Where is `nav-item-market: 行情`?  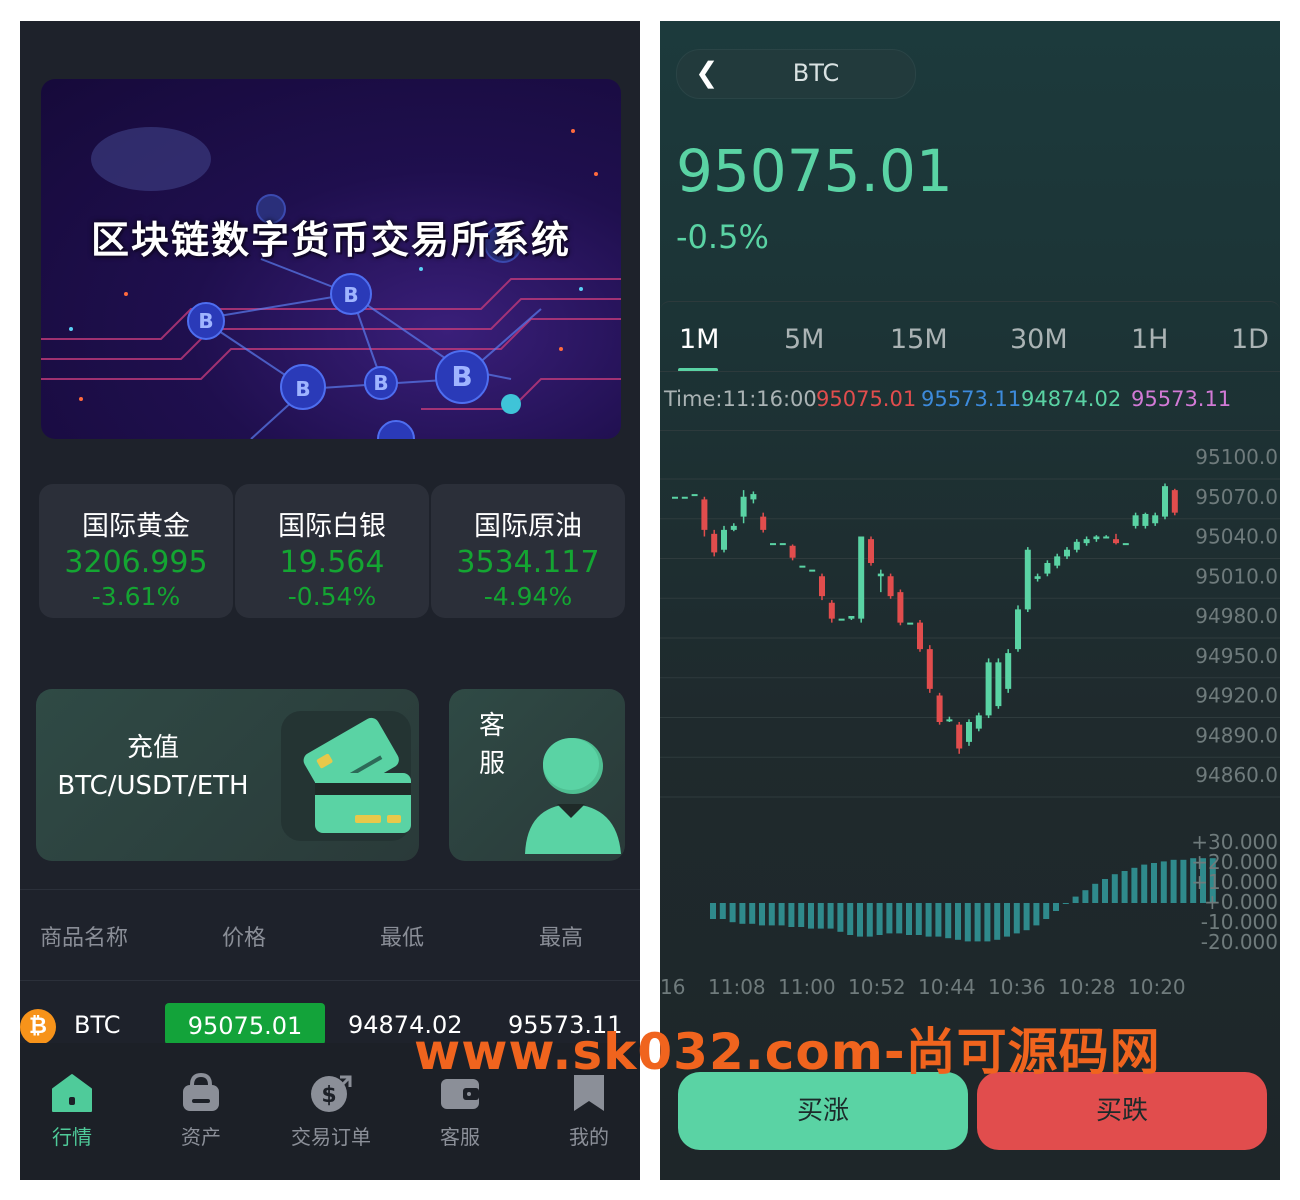
nav-item-market: 行情 is located at coordinates (73, 1111).